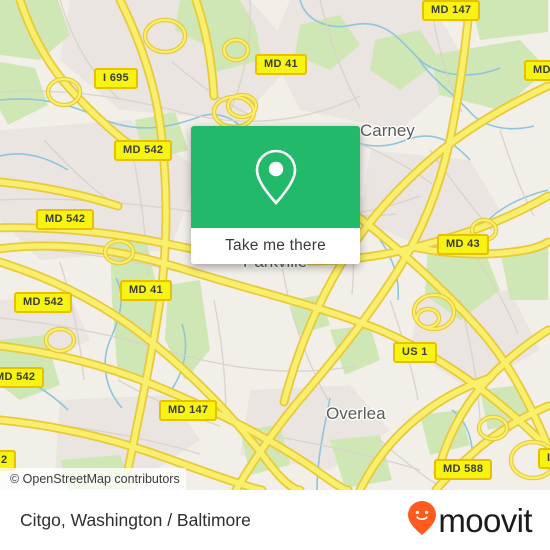  I want to click on road-shield-md-542-edge: MD 542, so click(22, 377).